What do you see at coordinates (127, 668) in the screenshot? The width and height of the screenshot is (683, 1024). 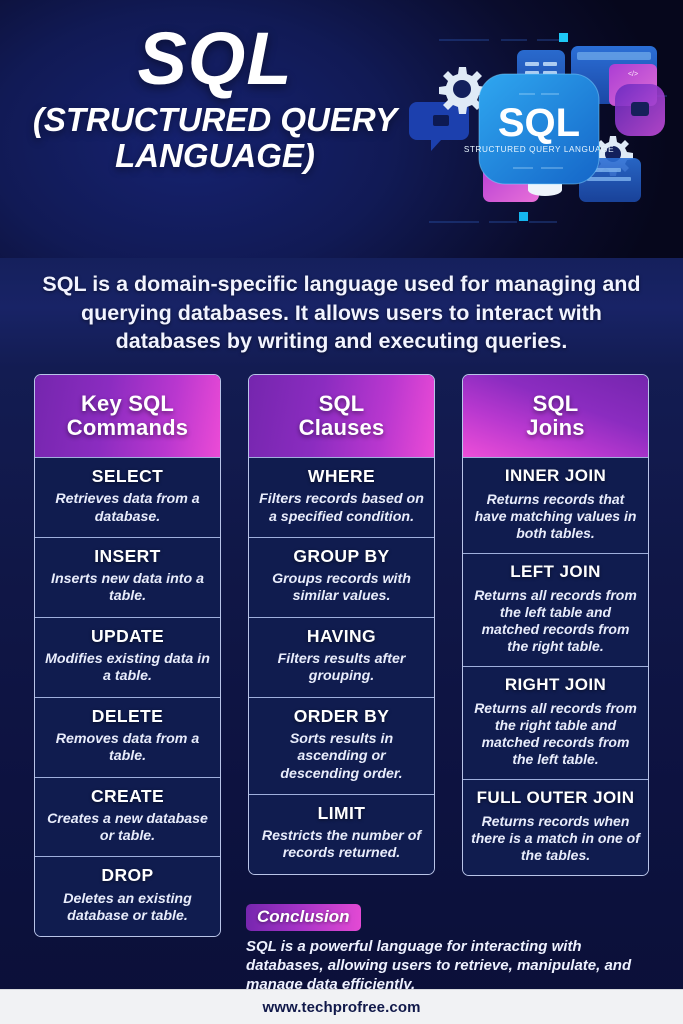 I see `item-description: Modifies existing data in a table.` at bounding box center [127, 668].